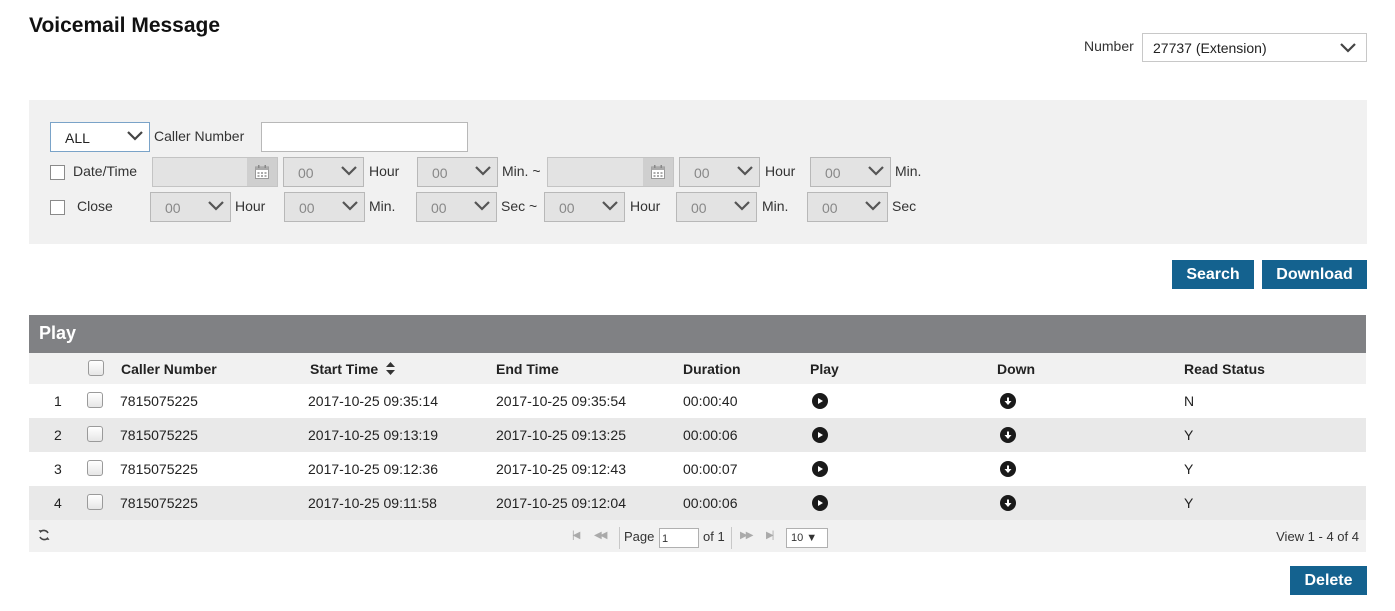 This screenshot has width=1395, height=611. I want to click on download-button: Download, so click(1314, 274).